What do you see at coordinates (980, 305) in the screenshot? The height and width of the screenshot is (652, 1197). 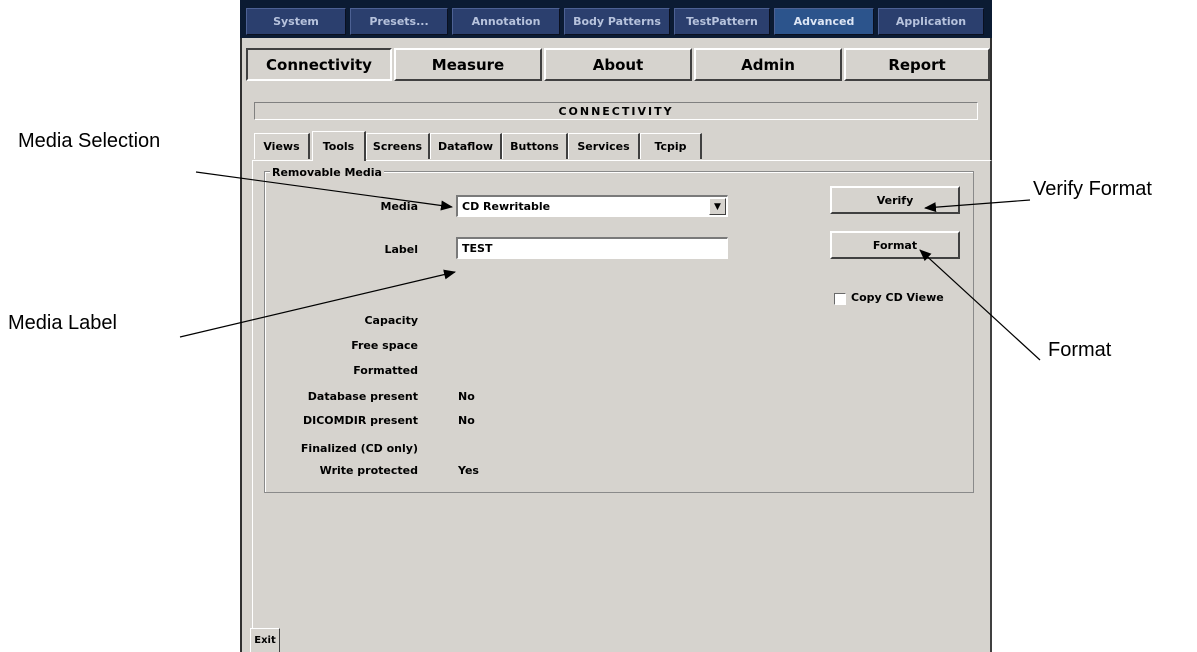 I see `arrow-format` at bounding box center [980, 305].